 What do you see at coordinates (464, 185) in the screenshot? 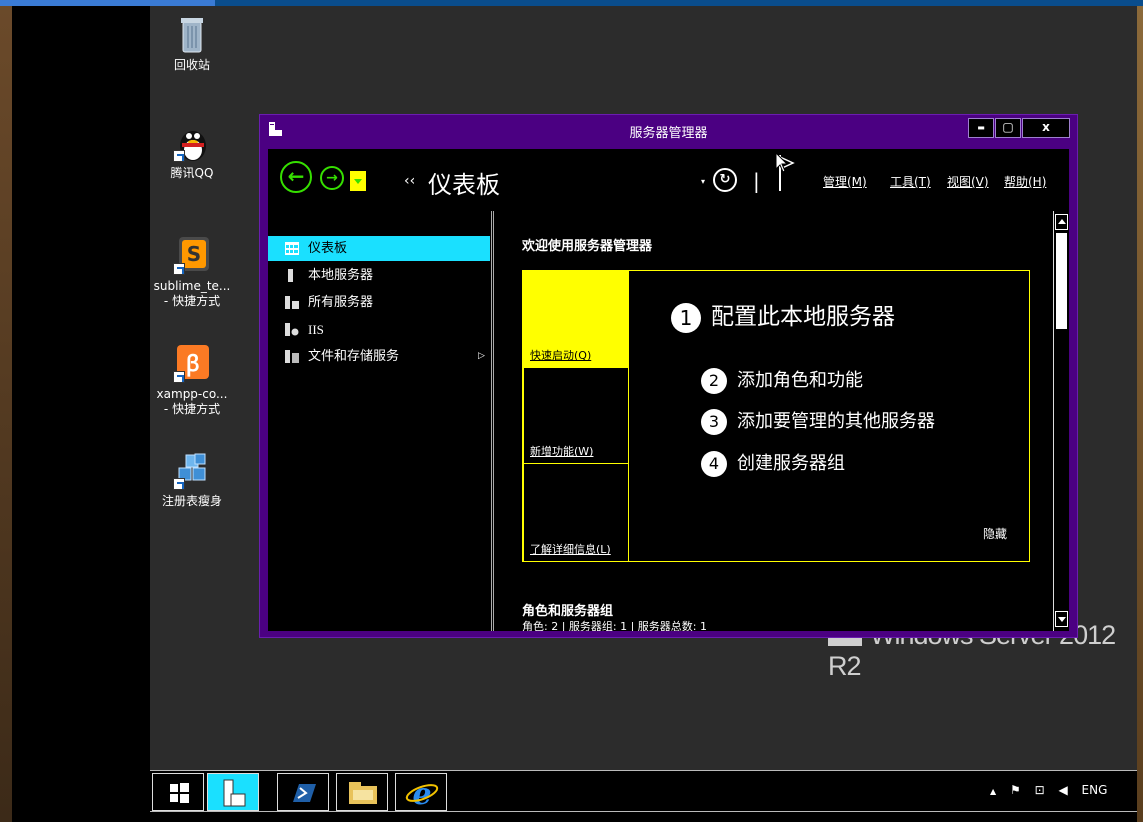
I see `breadcrumb: 仪表板` at bounding box center [464, 185].